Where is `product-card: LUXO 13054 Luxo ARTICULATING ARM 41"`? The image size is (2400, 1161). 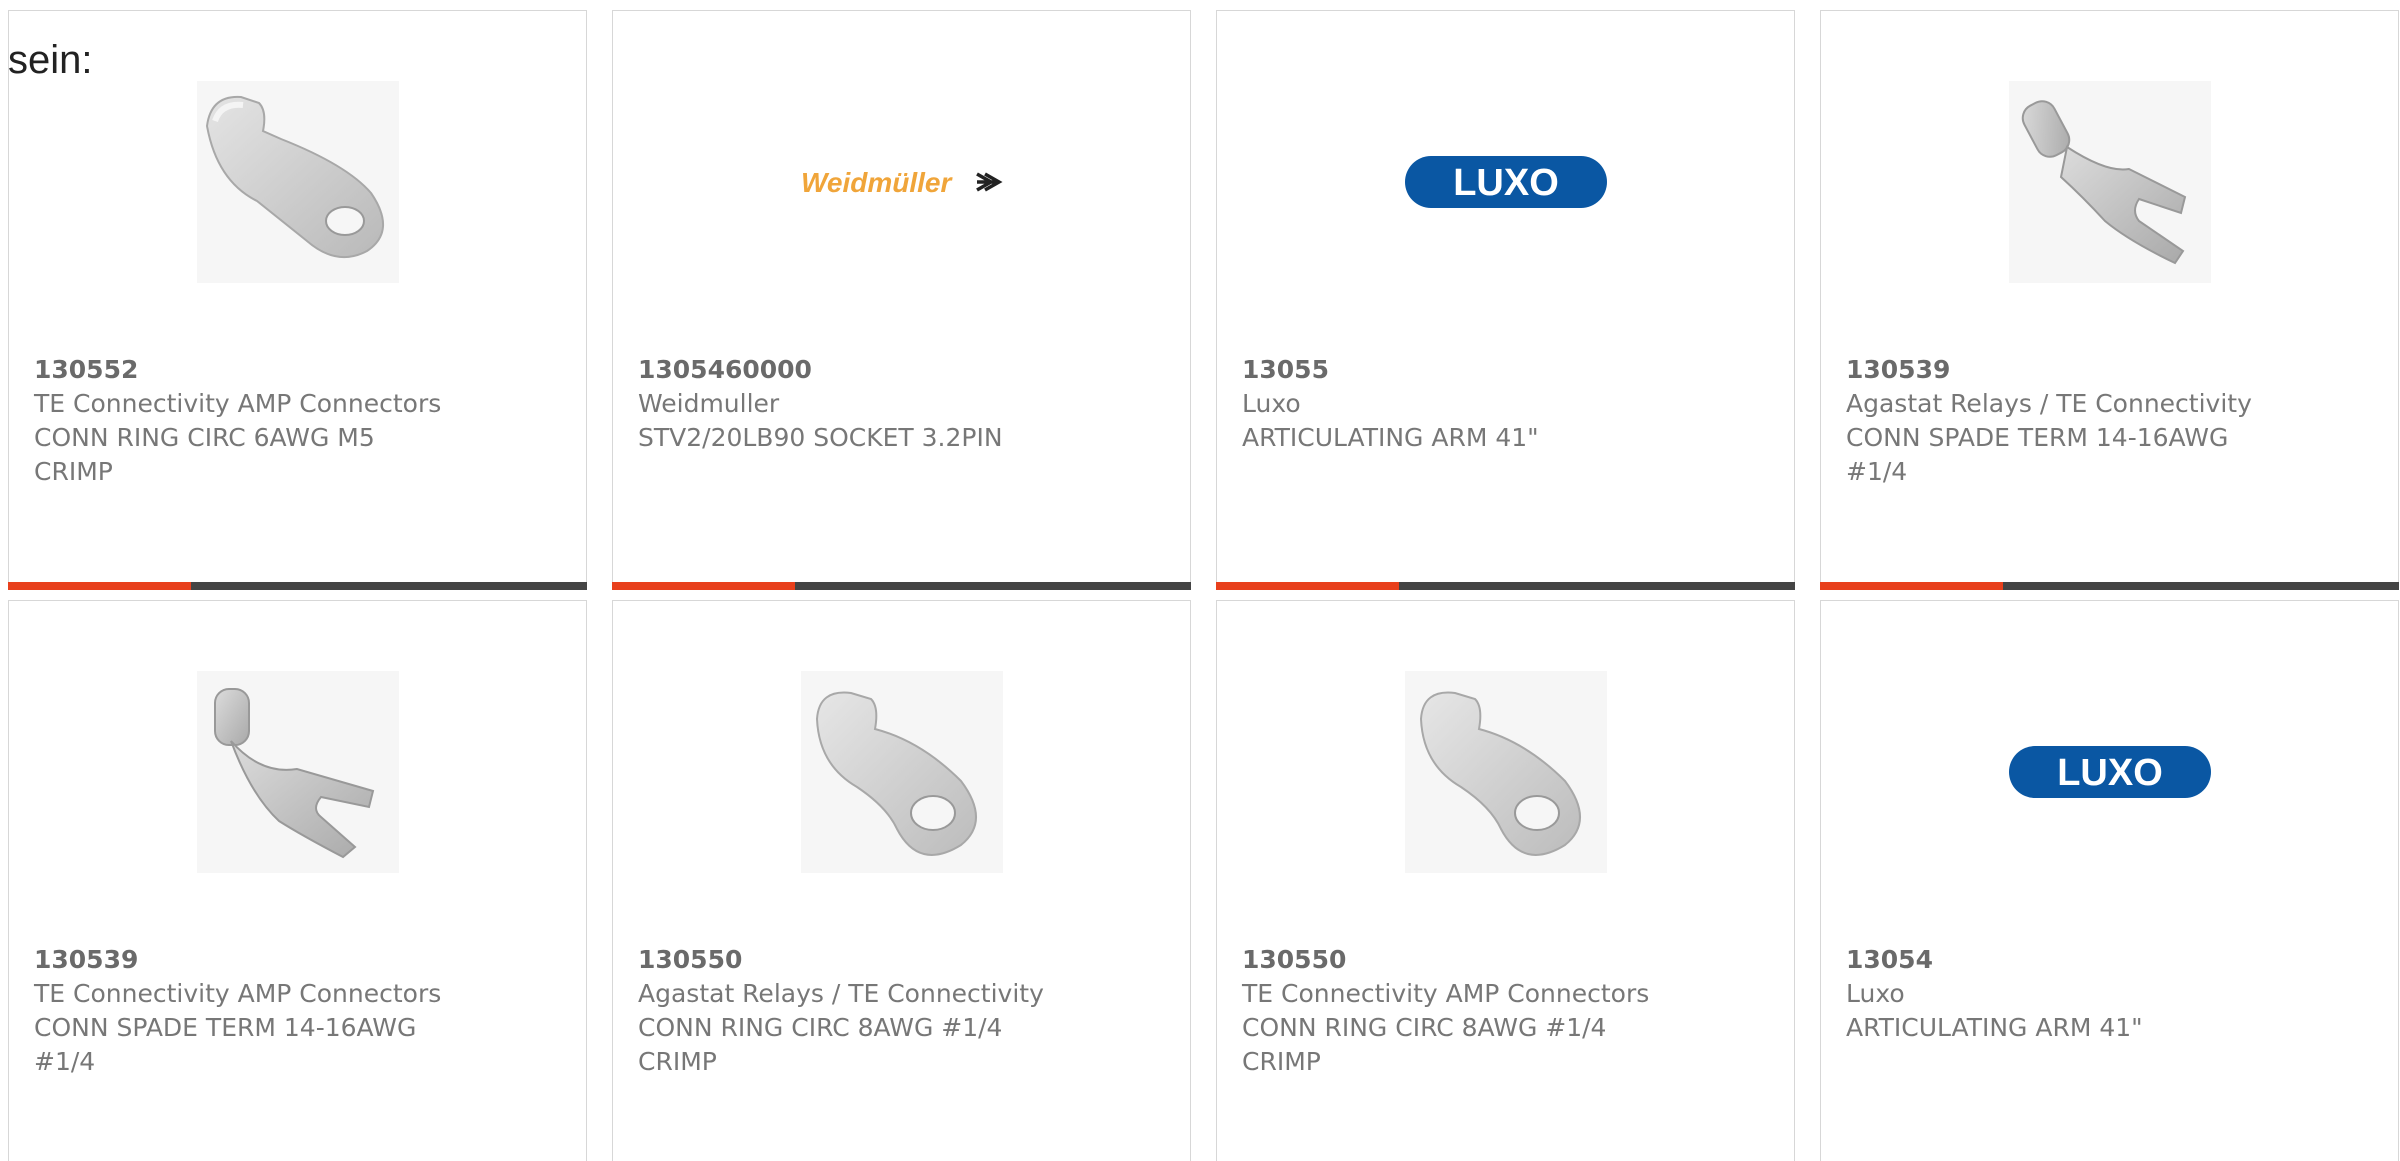 product-card: LUXO 13054 Luxo ARTICULATING ARM 41" is located at coordinates (2109, 880).